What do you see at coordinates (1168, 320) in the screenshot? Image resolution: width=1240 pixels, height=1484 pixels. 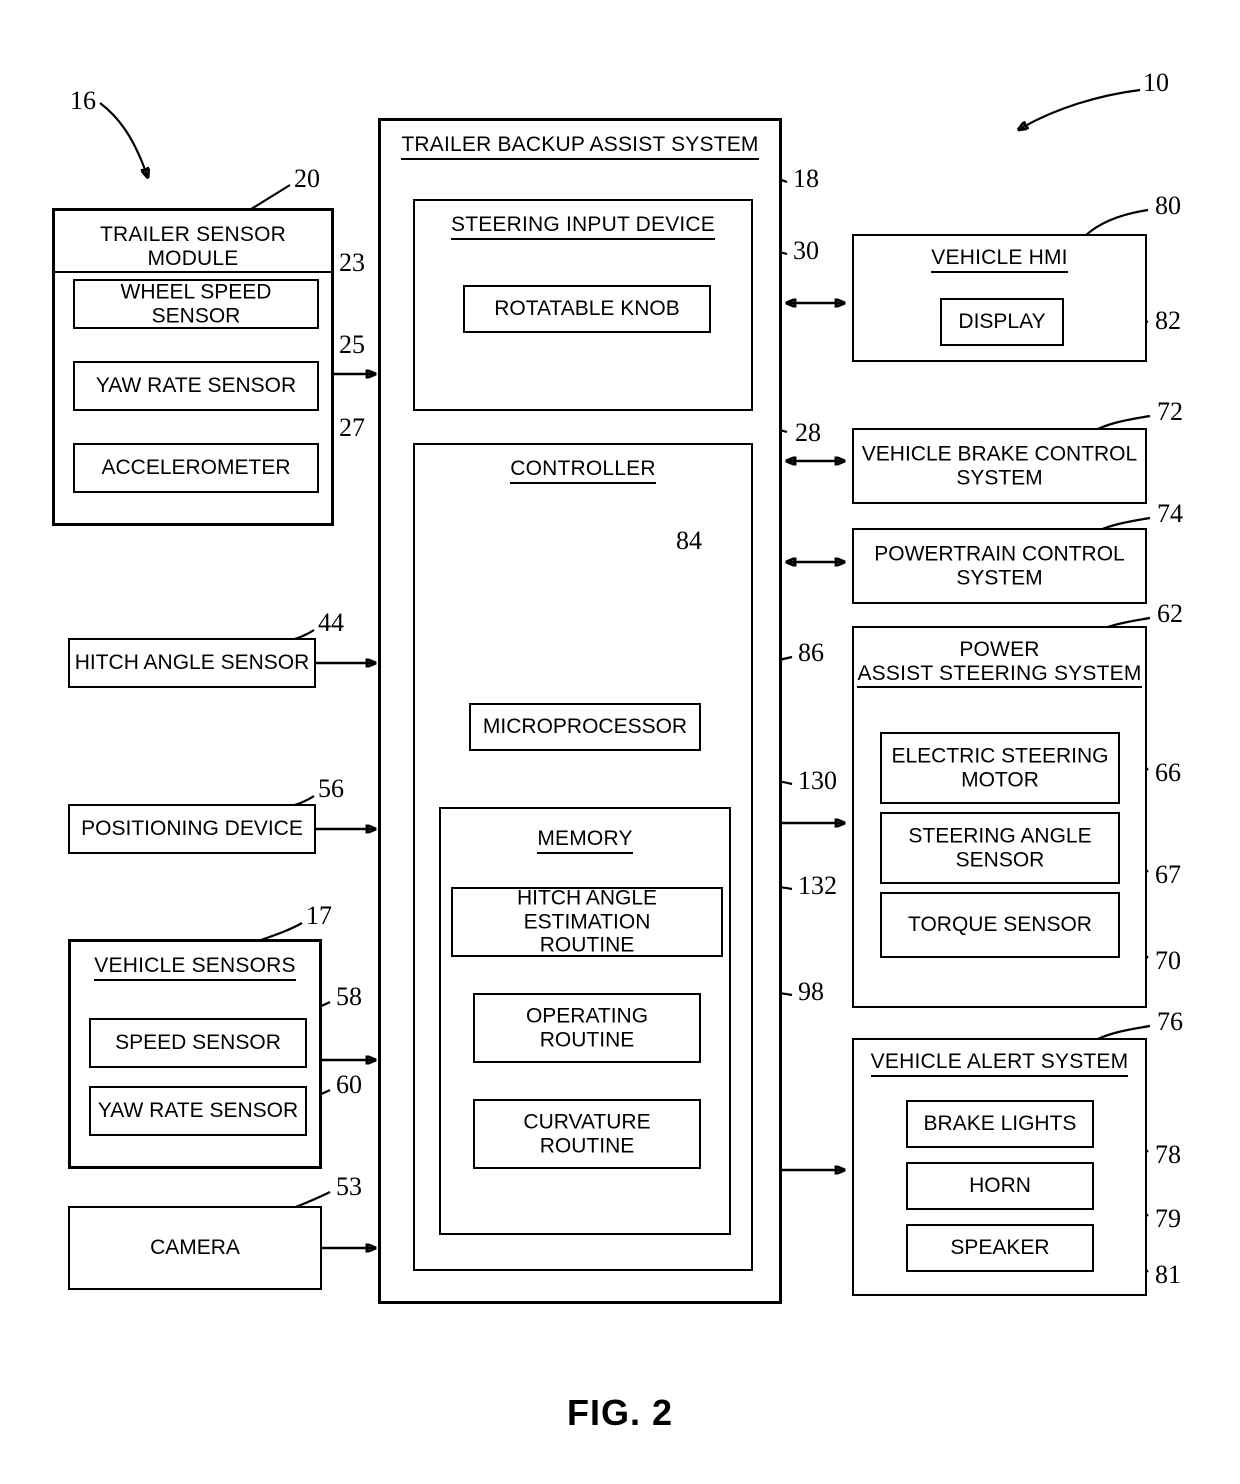 I see `ref-82: 82` at bounding box center [1168, 320].